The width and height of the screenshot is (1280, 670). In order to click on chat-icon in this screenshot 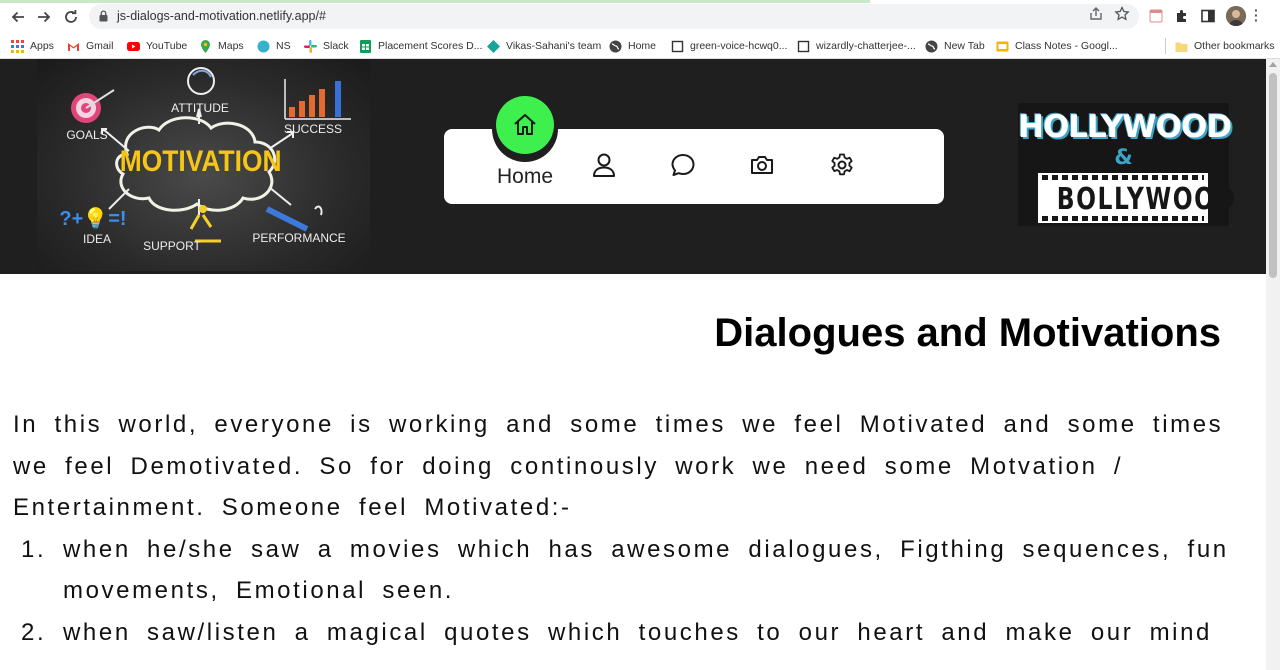, I will do `click(683, 165)`.